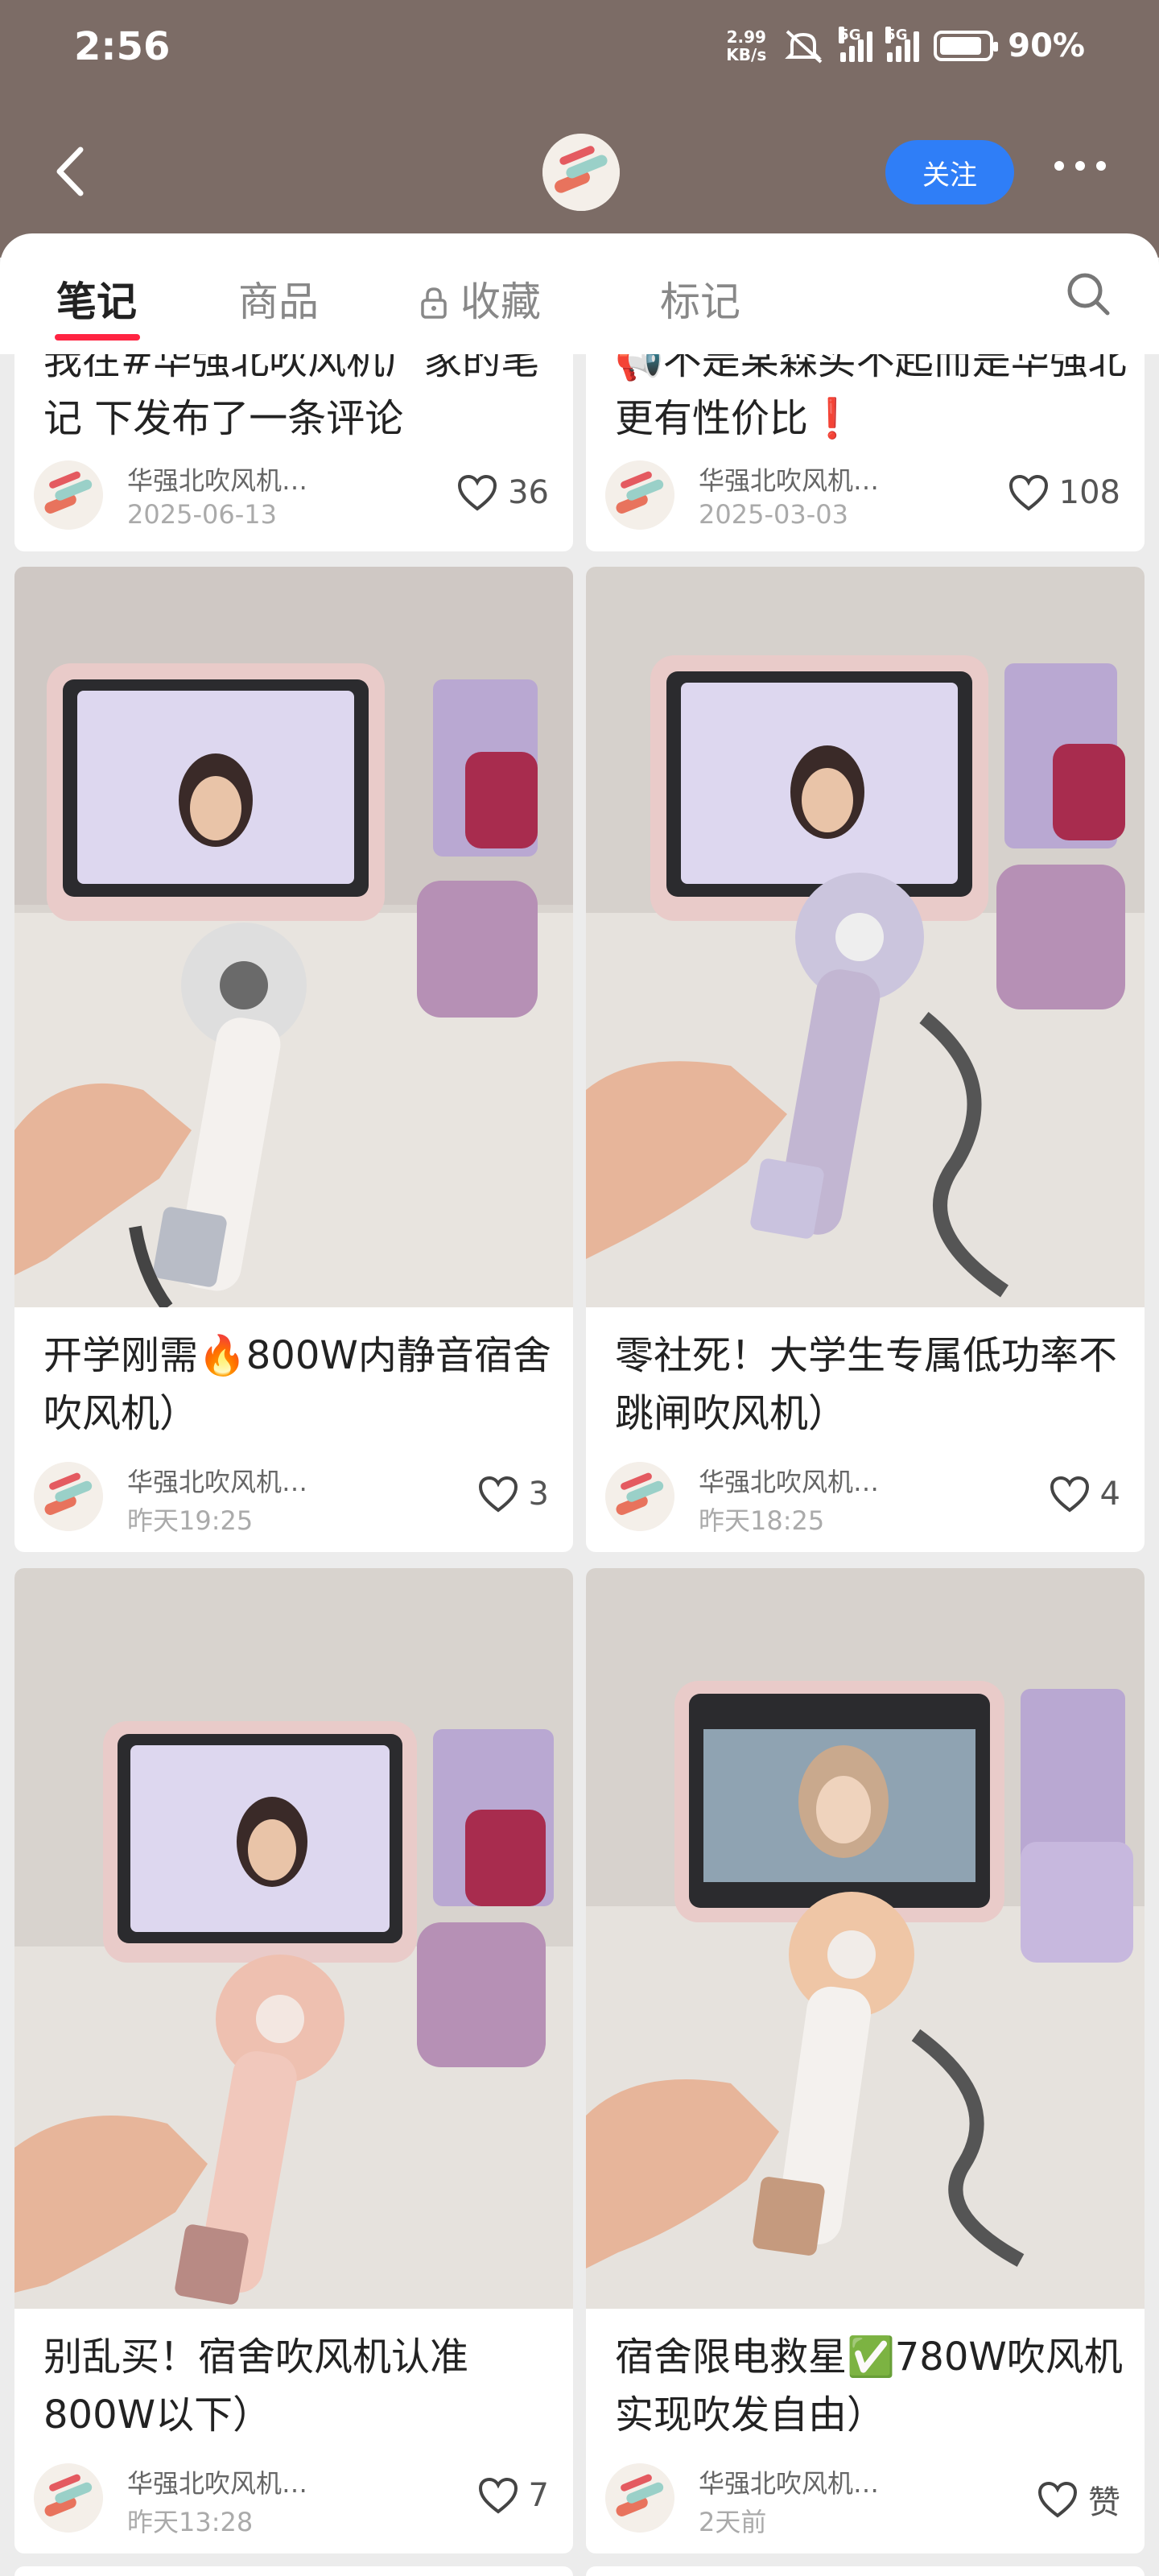 The width and height of the screenshot is (1159, 2576). I want to click on signal-icon-2: 5G, so click(902, 44).